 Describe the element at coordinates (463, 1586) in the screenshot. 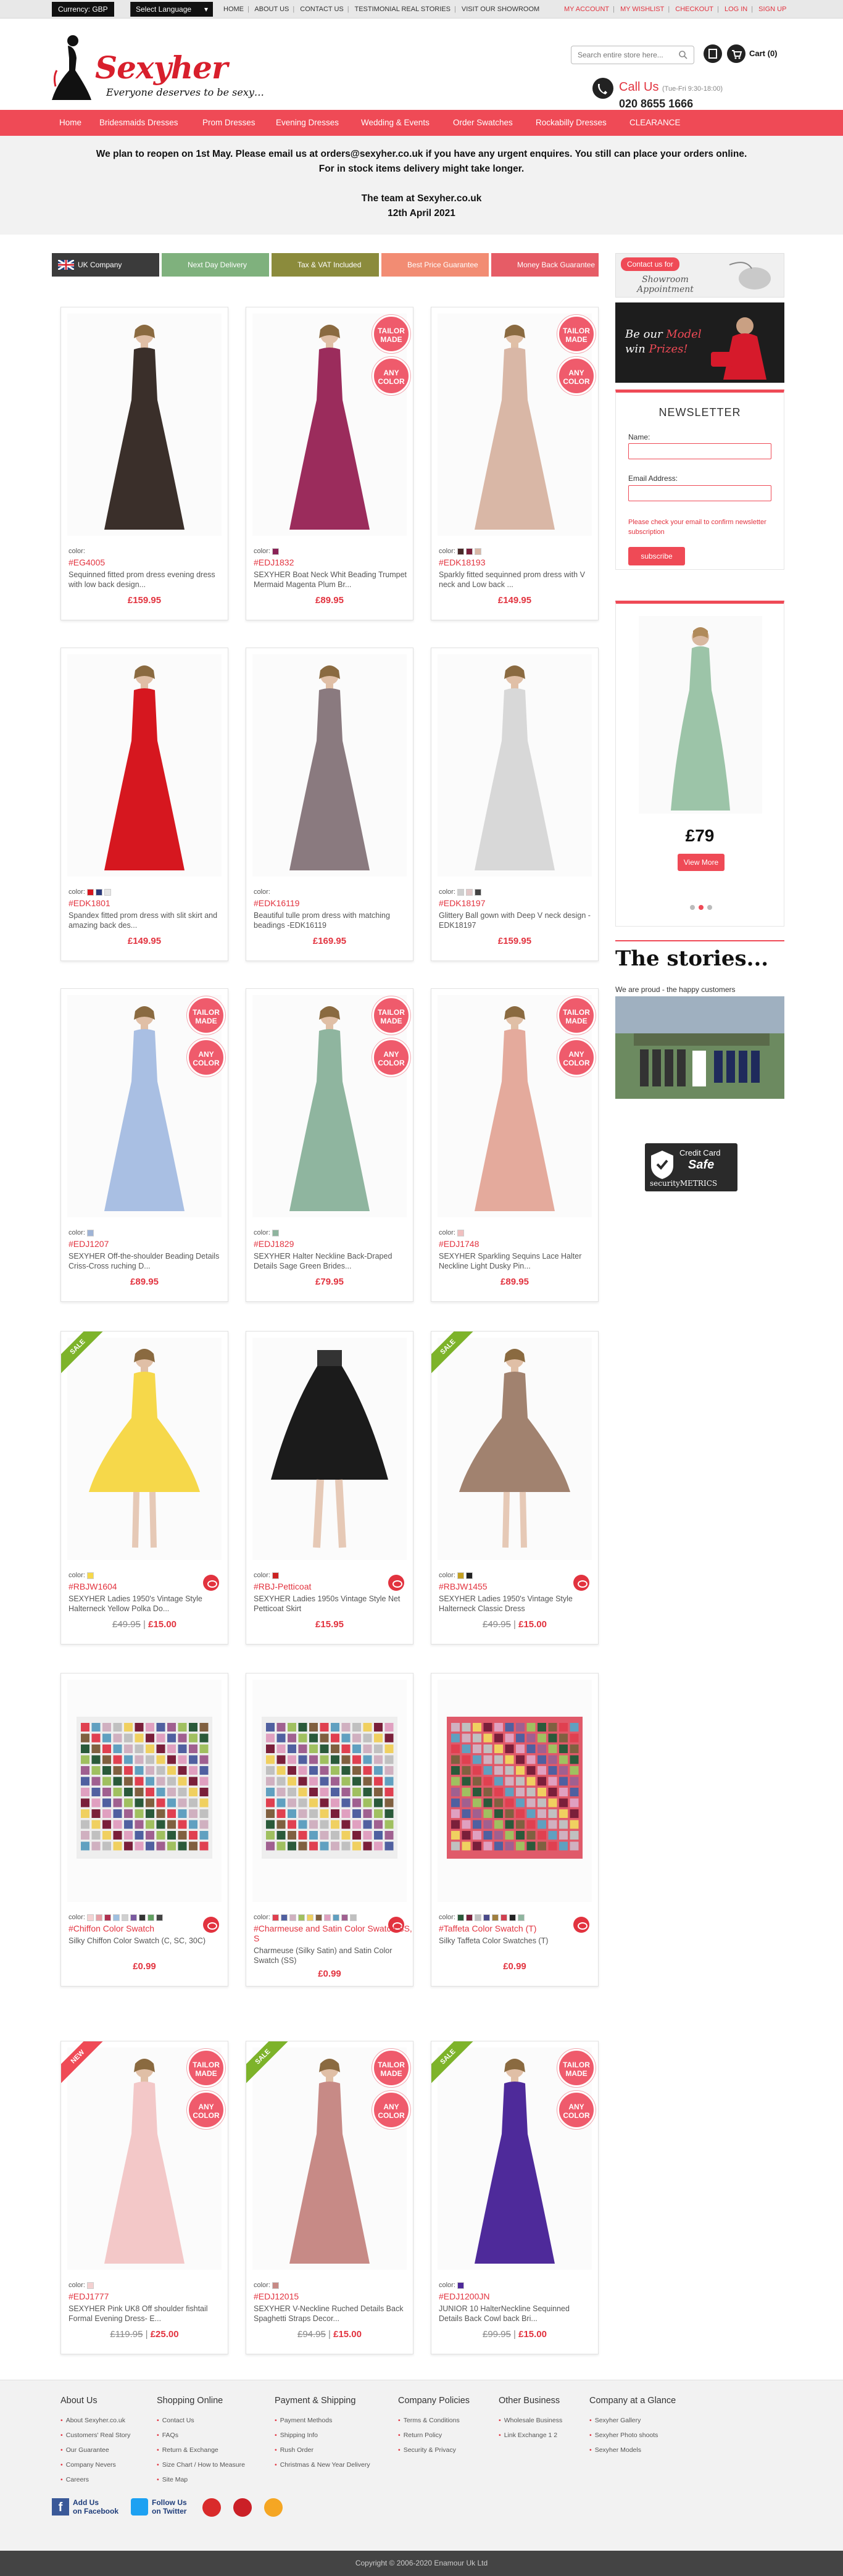

I see `product-code: #RBJW1455` at that location.